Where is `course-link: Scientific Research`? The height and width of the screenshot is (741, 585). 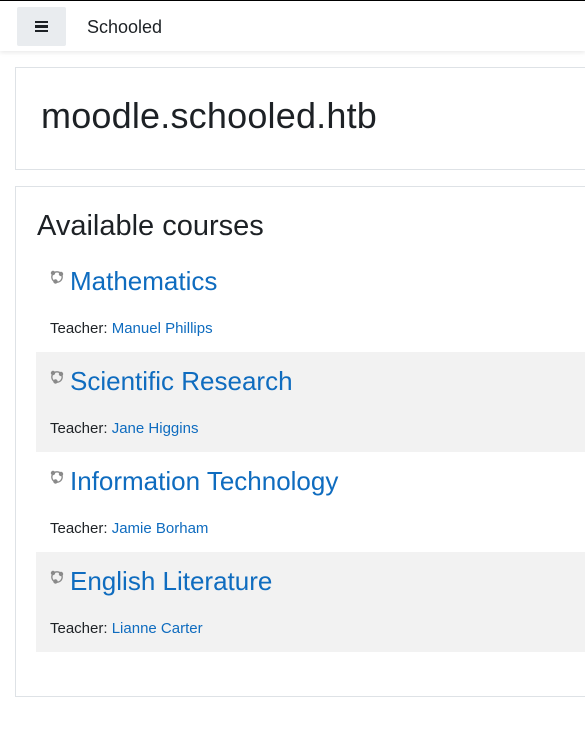 course-link: Scientific Research is located at coordinates (181, 381).